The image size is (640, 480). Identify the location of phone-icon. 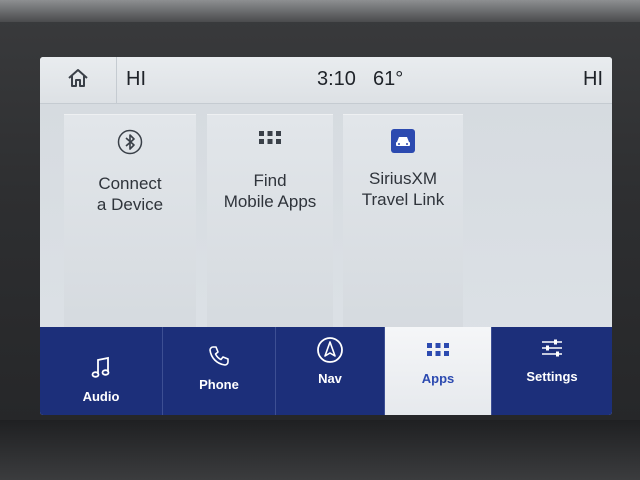
(219, 356).